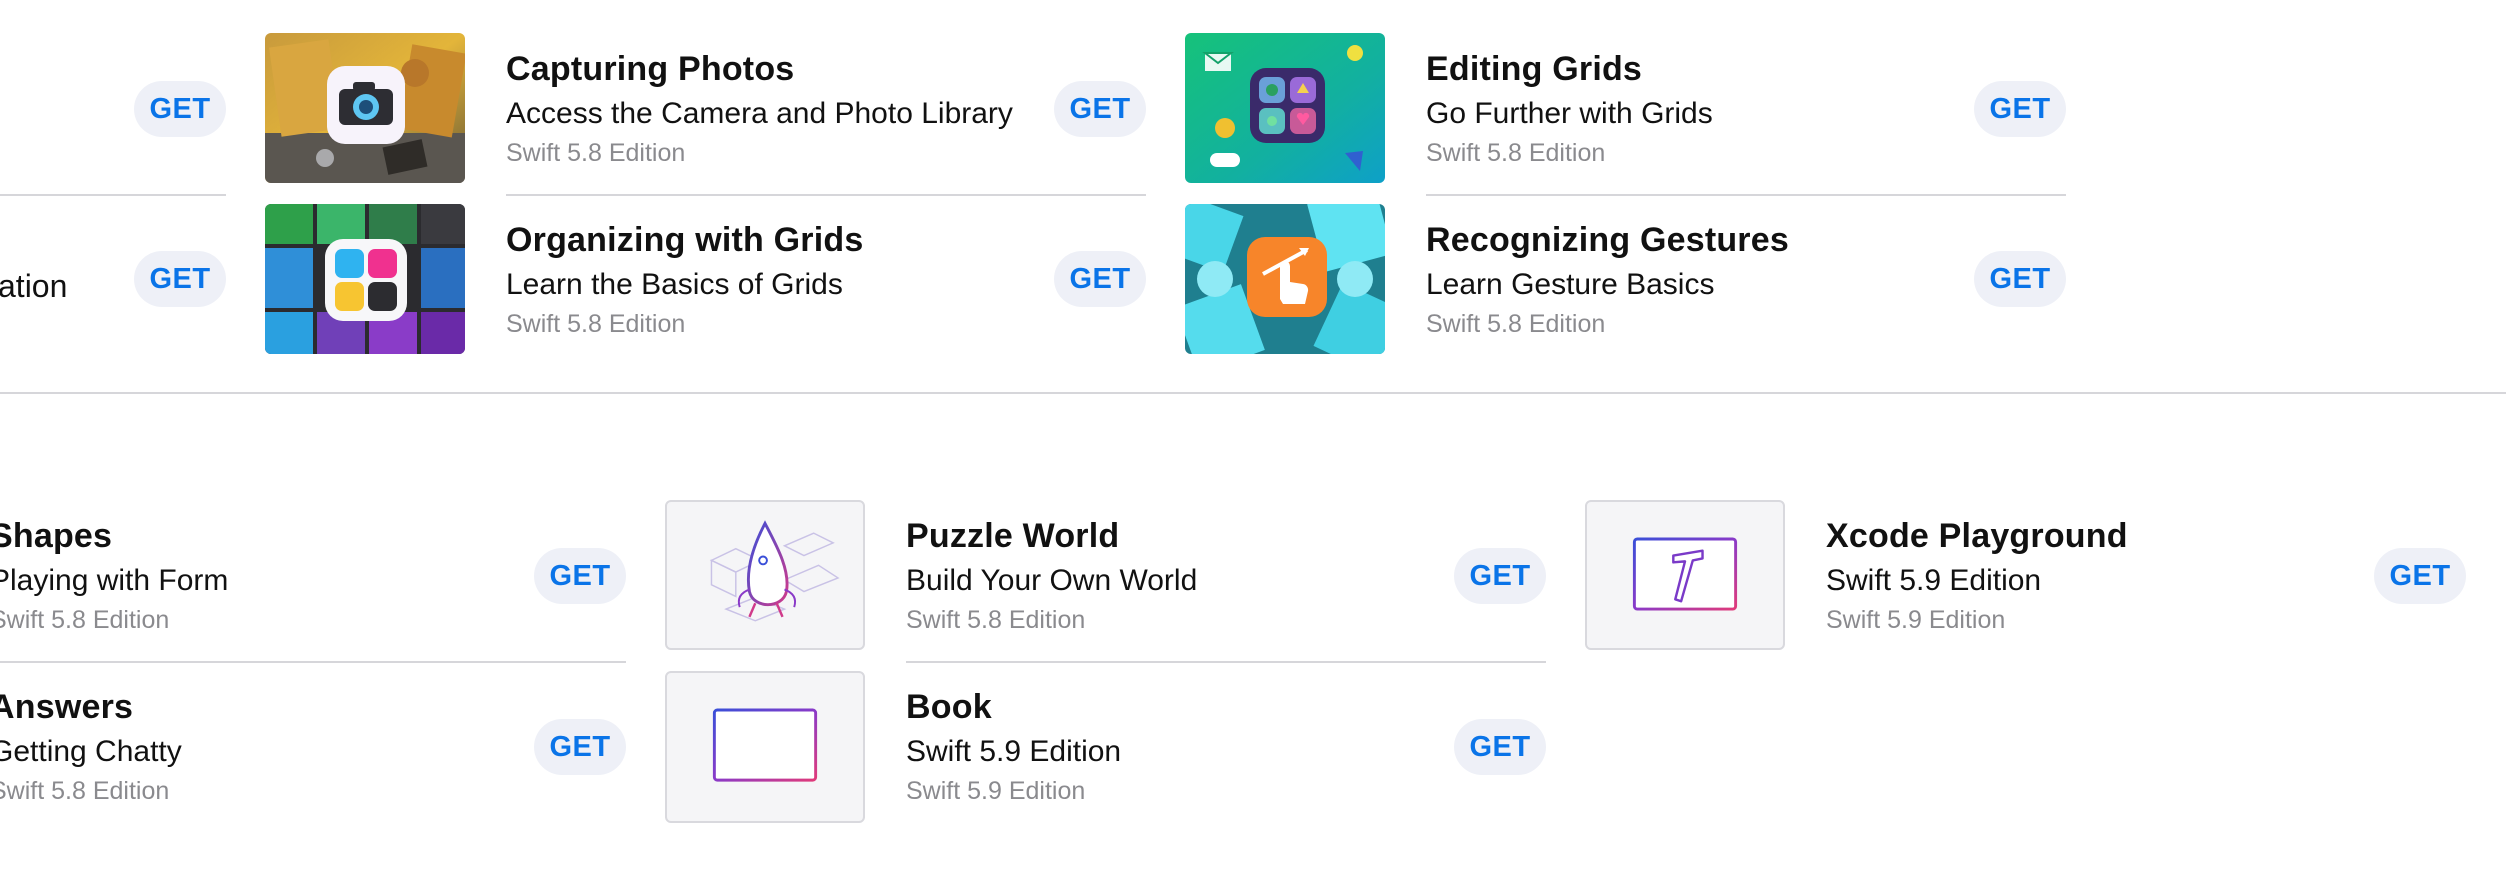 Image resolution: width=2506 pixels, height=874 pixels. I want to click on item-subtitle: Getting Chatty, so click(91, 751).